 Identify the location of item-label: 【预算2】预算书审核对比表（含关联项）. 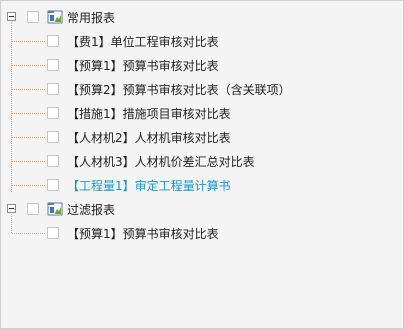
(179, 90).